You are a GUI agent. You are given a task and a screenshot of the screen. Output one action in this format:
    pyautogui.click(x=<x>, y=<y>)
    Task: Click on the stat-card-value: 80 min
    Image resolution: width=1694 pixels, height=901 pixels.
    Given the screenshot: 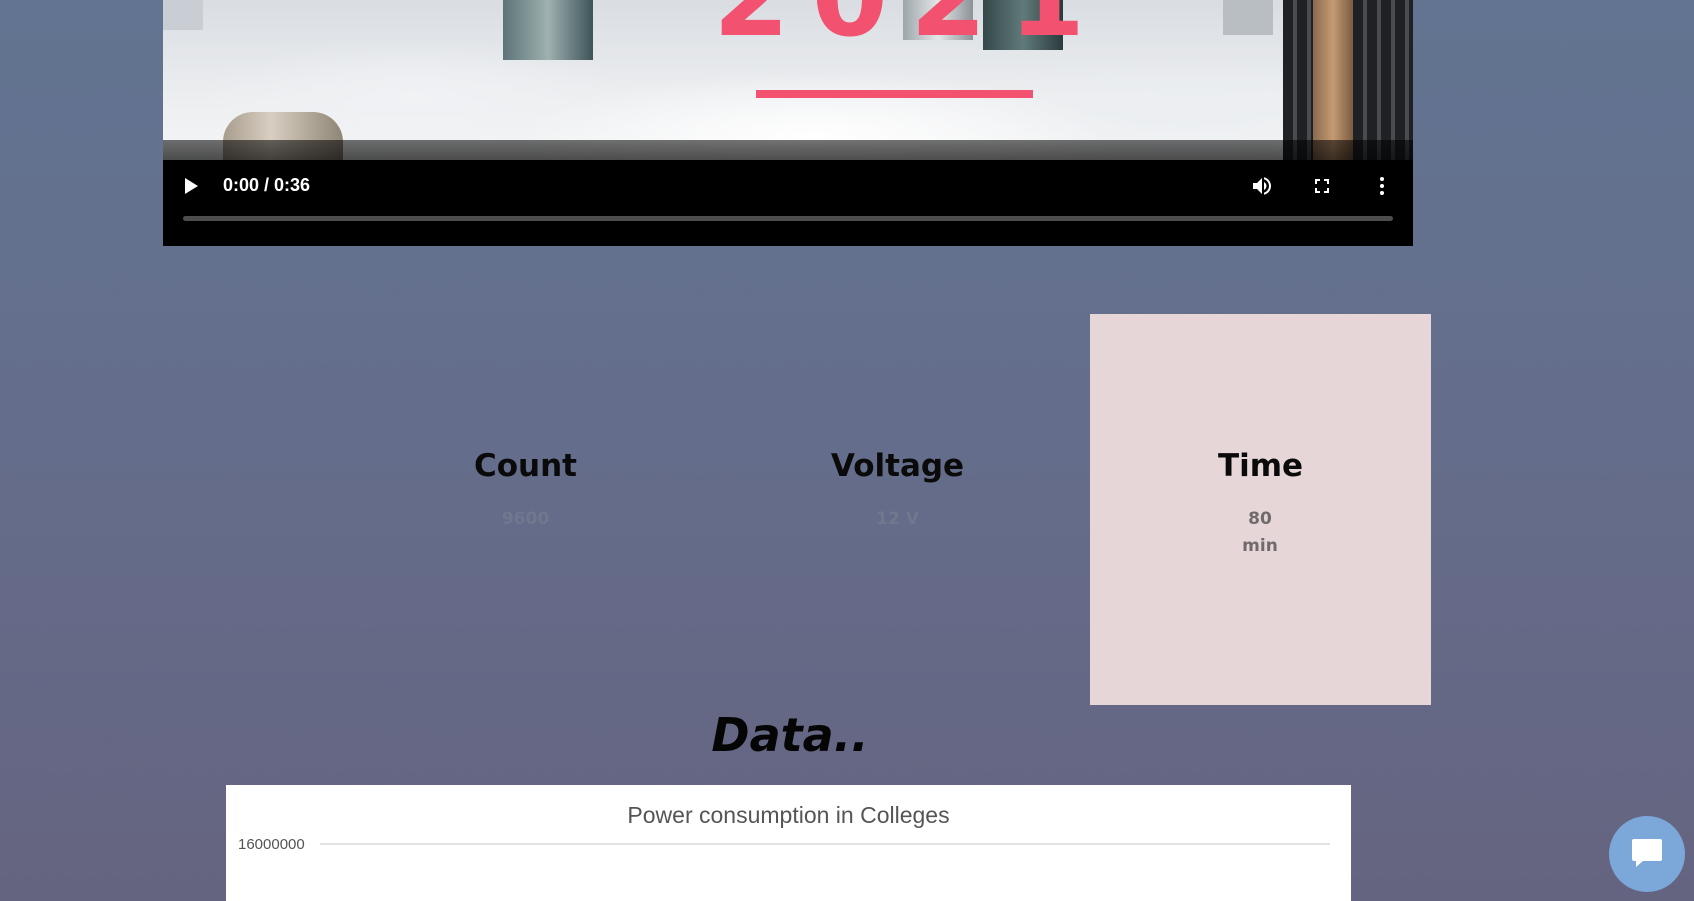 What is the action you would take?
    pyautogui.click(x=1260, y=532)
    